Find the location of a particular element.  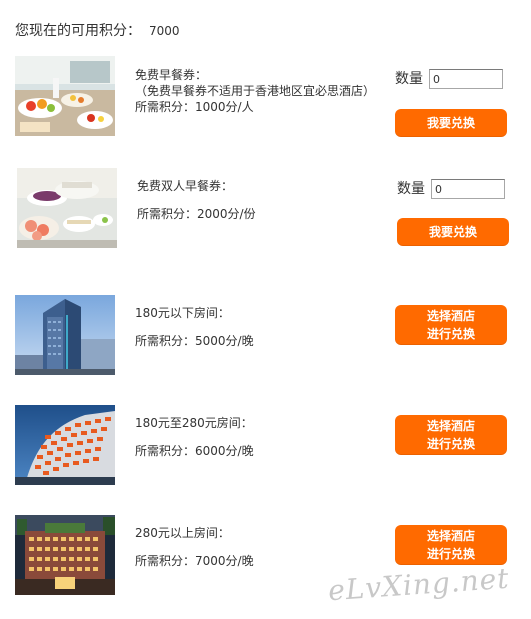

reward-note: （免费早餐券不适用于香港地区宜必思酒店） is located at coordinates (255, 91).